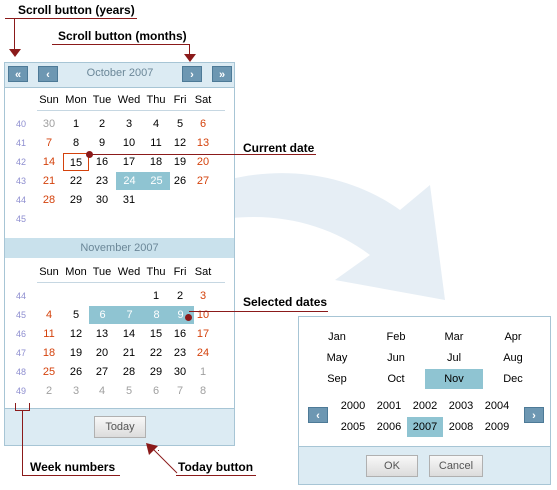  I want to click on day-cell: 16, so click(102, 162).